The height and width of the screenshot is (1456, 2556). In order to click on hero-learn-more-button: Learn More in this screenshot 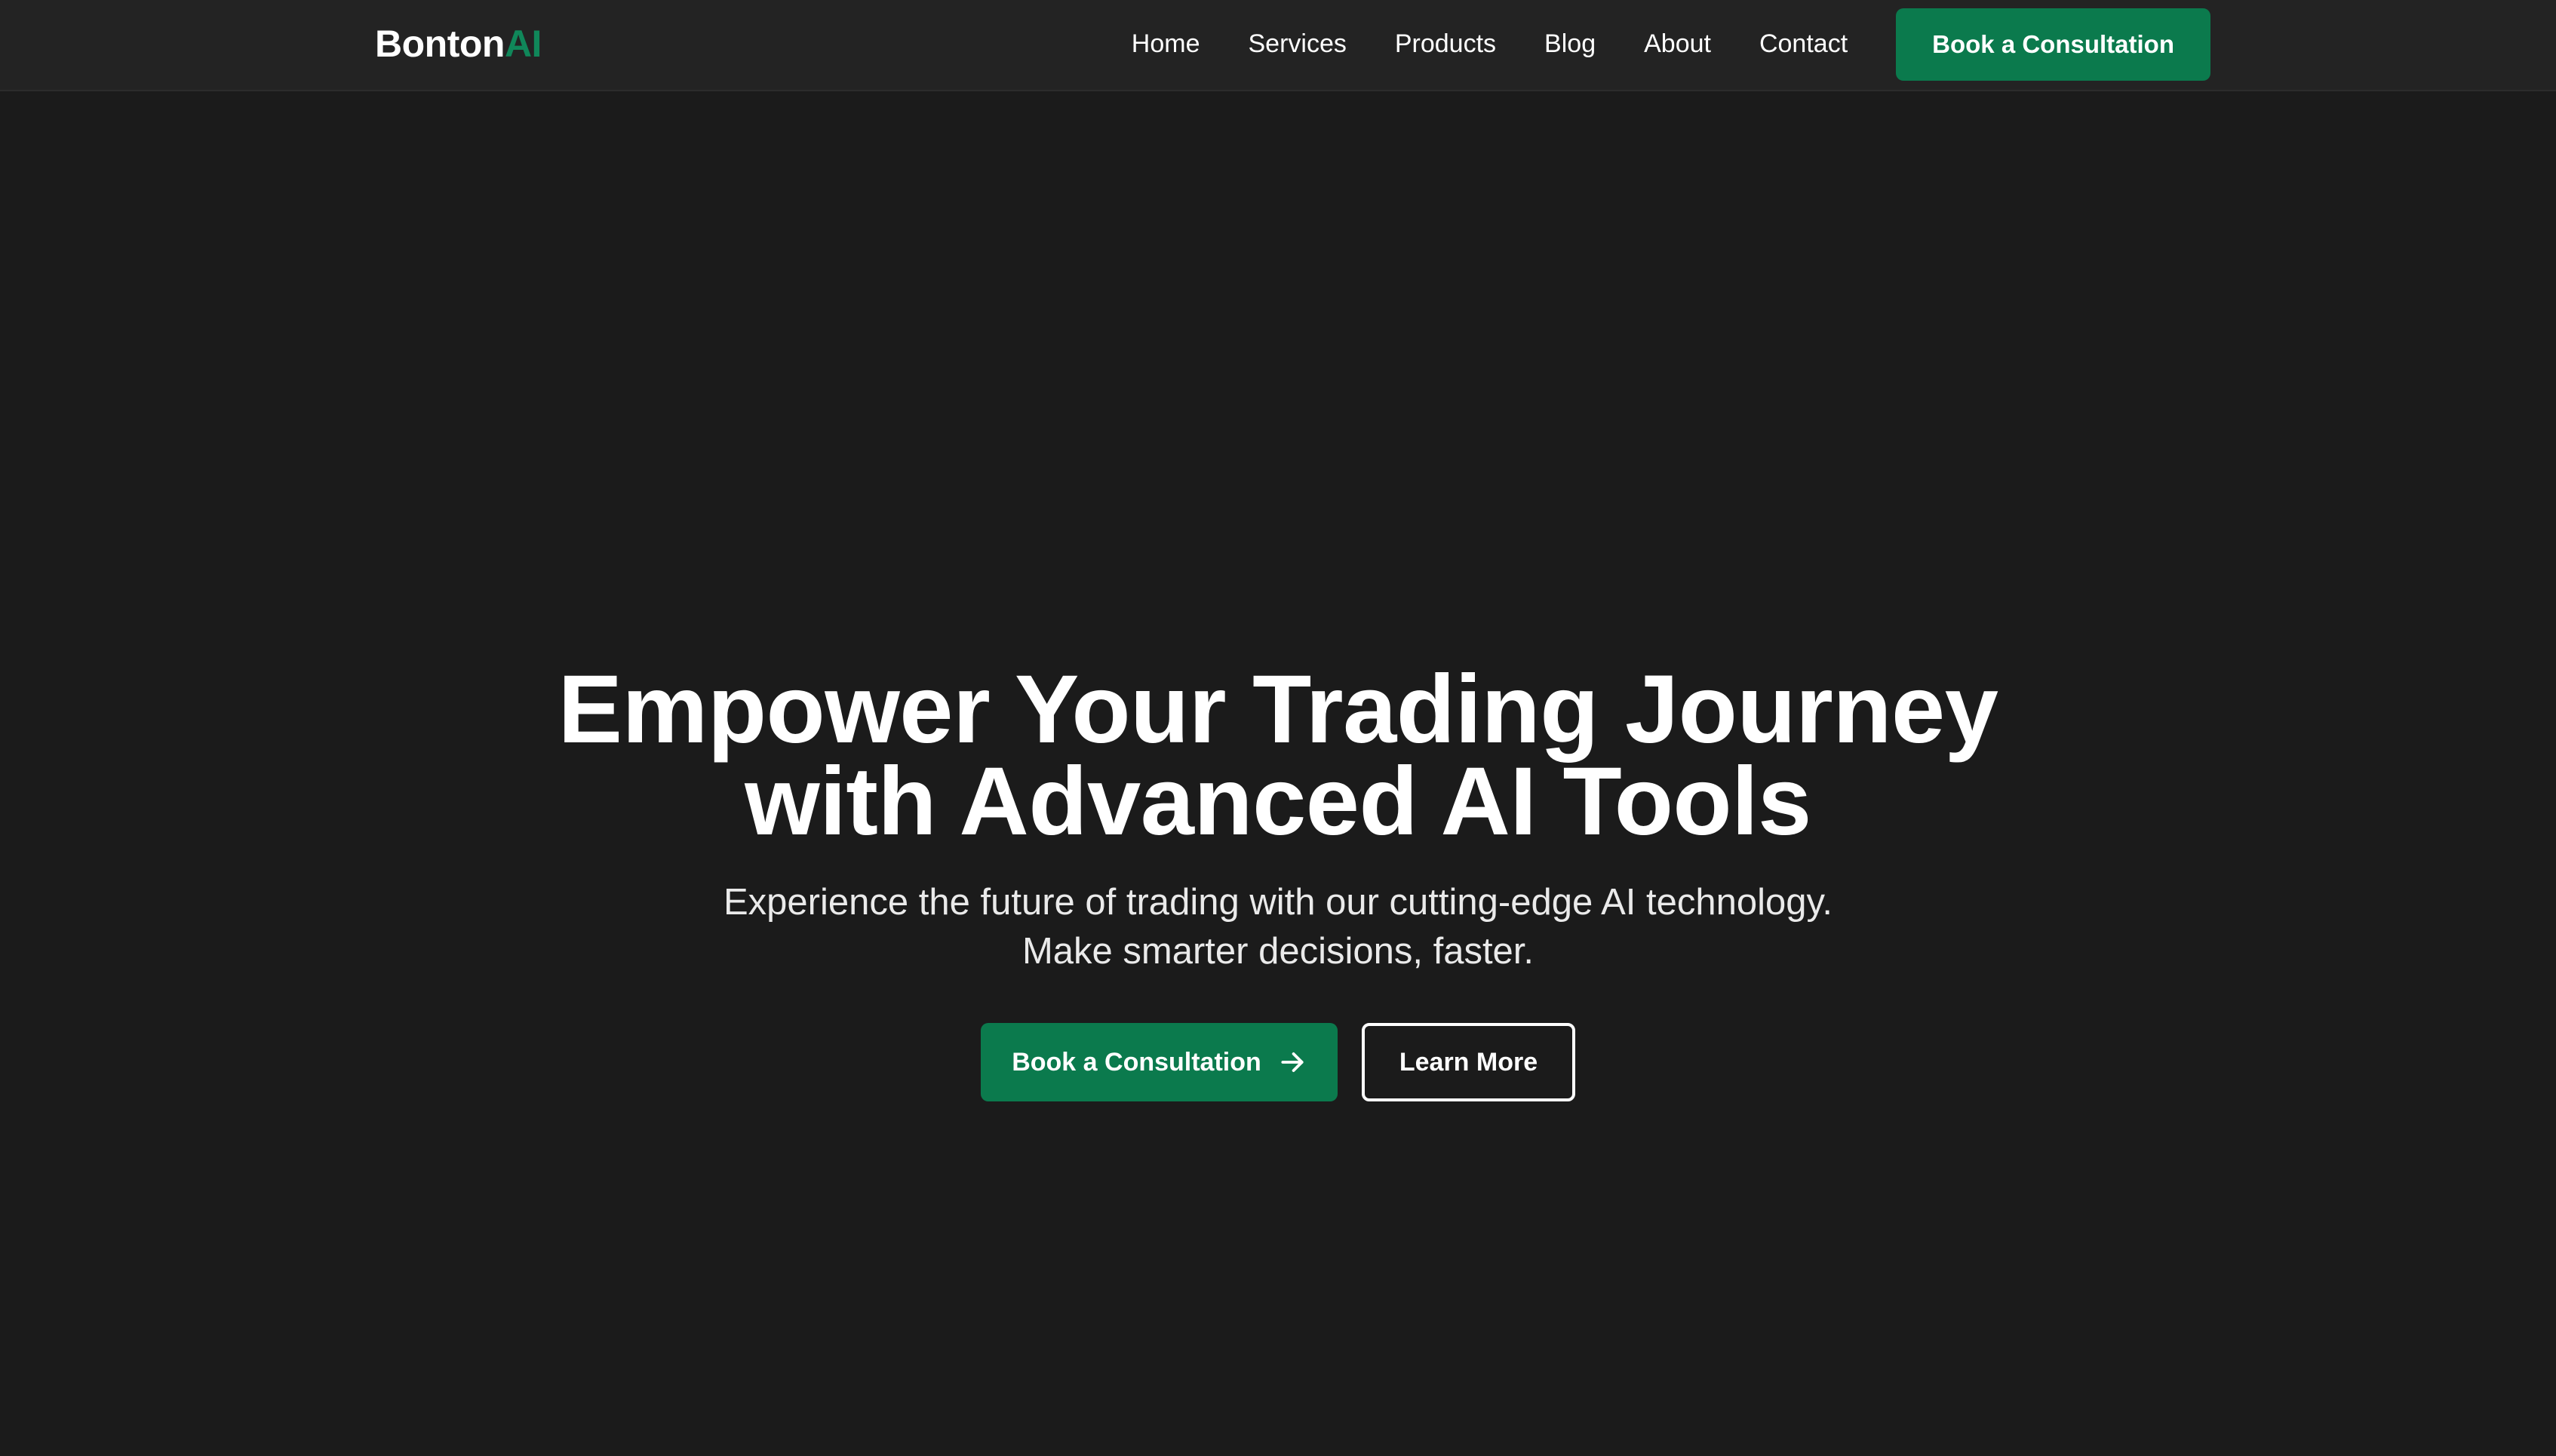, I will do `click(1468, 1062)`.